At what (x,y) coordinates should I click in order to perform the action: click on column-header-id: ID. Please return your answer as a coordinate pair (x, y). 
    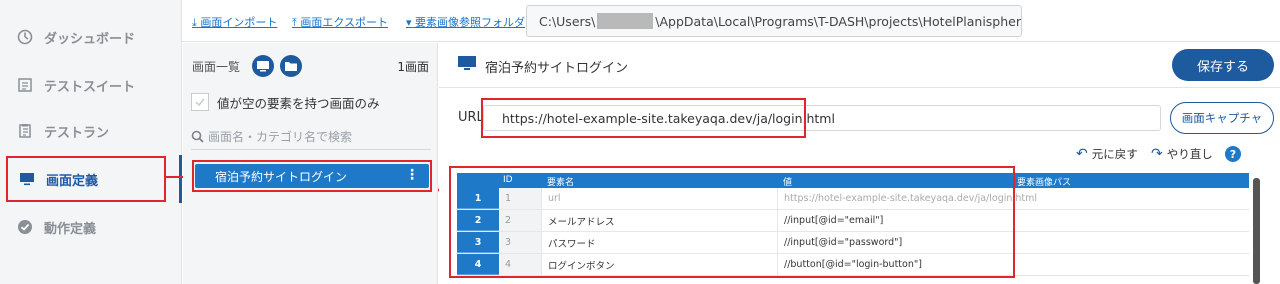
    Looking at the image, I should click on (508, 180).